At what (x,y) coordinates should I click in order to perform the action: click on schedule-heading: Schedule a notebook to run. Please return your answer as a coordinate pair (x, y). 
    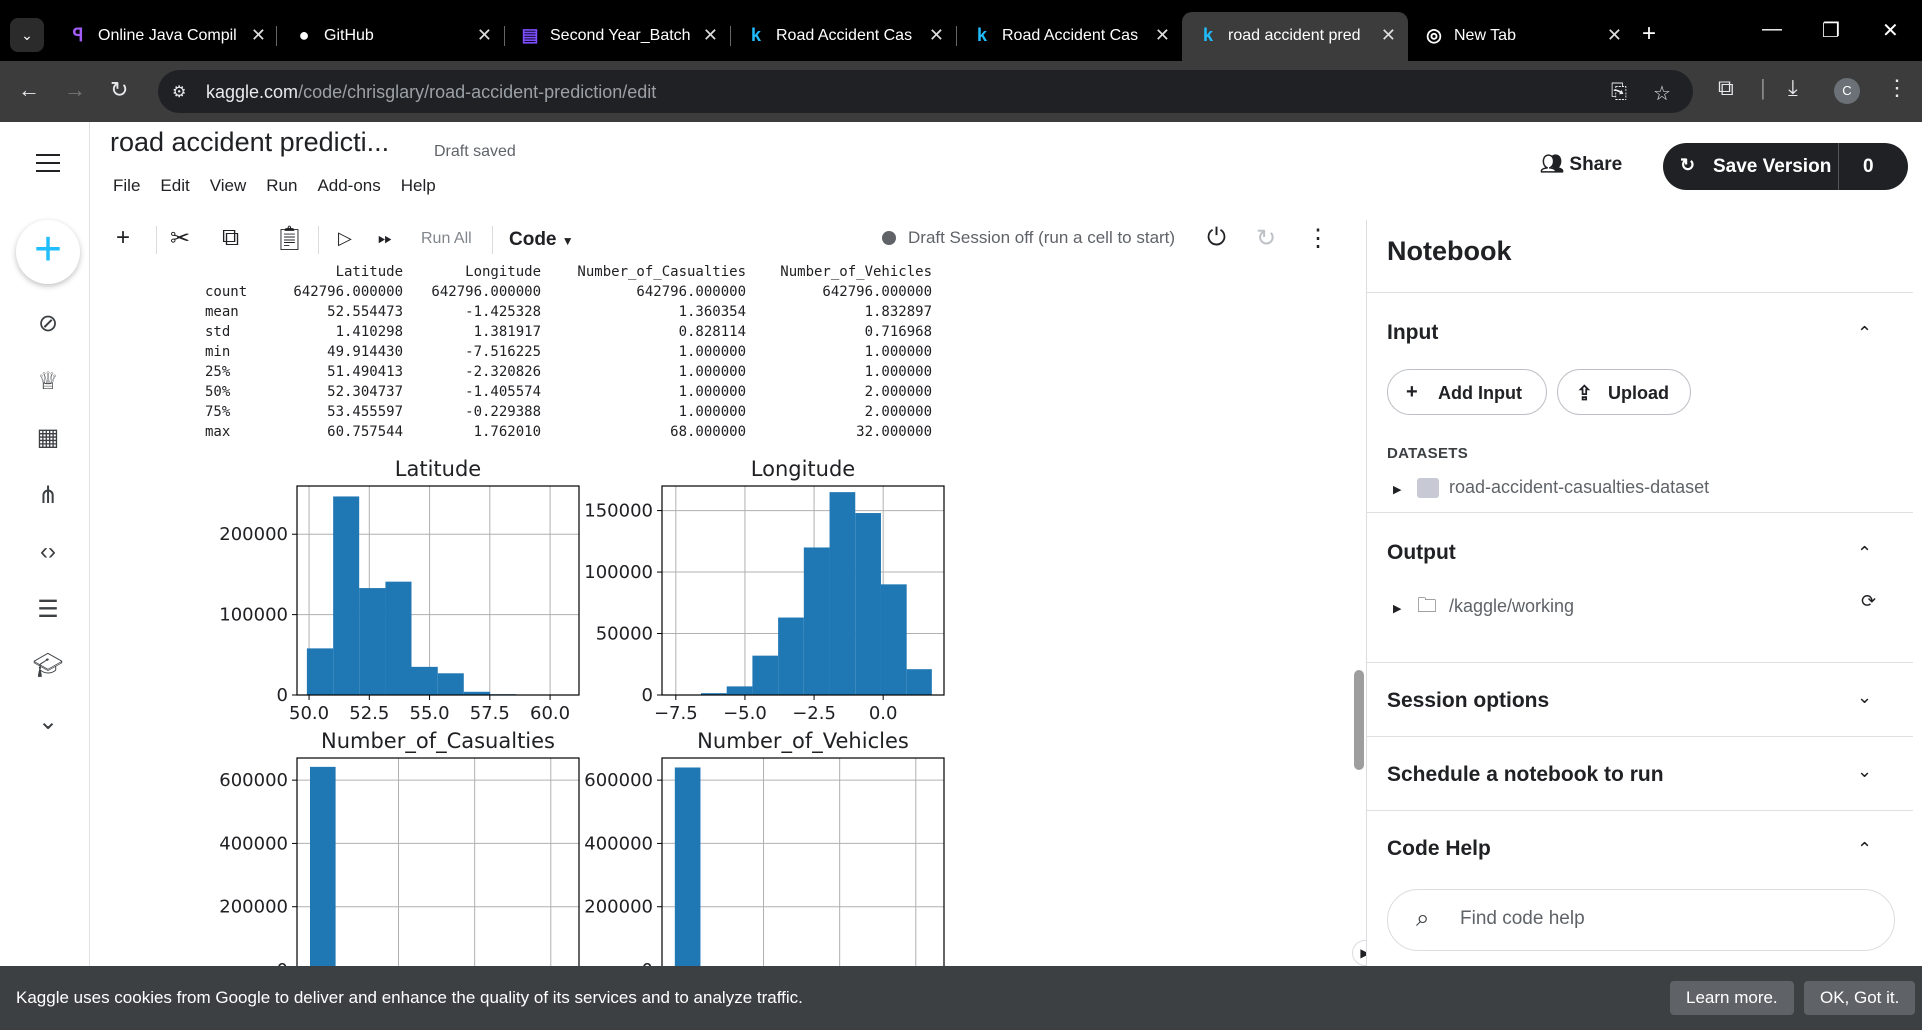
    Looking at the image, I should click on (1525, 775).